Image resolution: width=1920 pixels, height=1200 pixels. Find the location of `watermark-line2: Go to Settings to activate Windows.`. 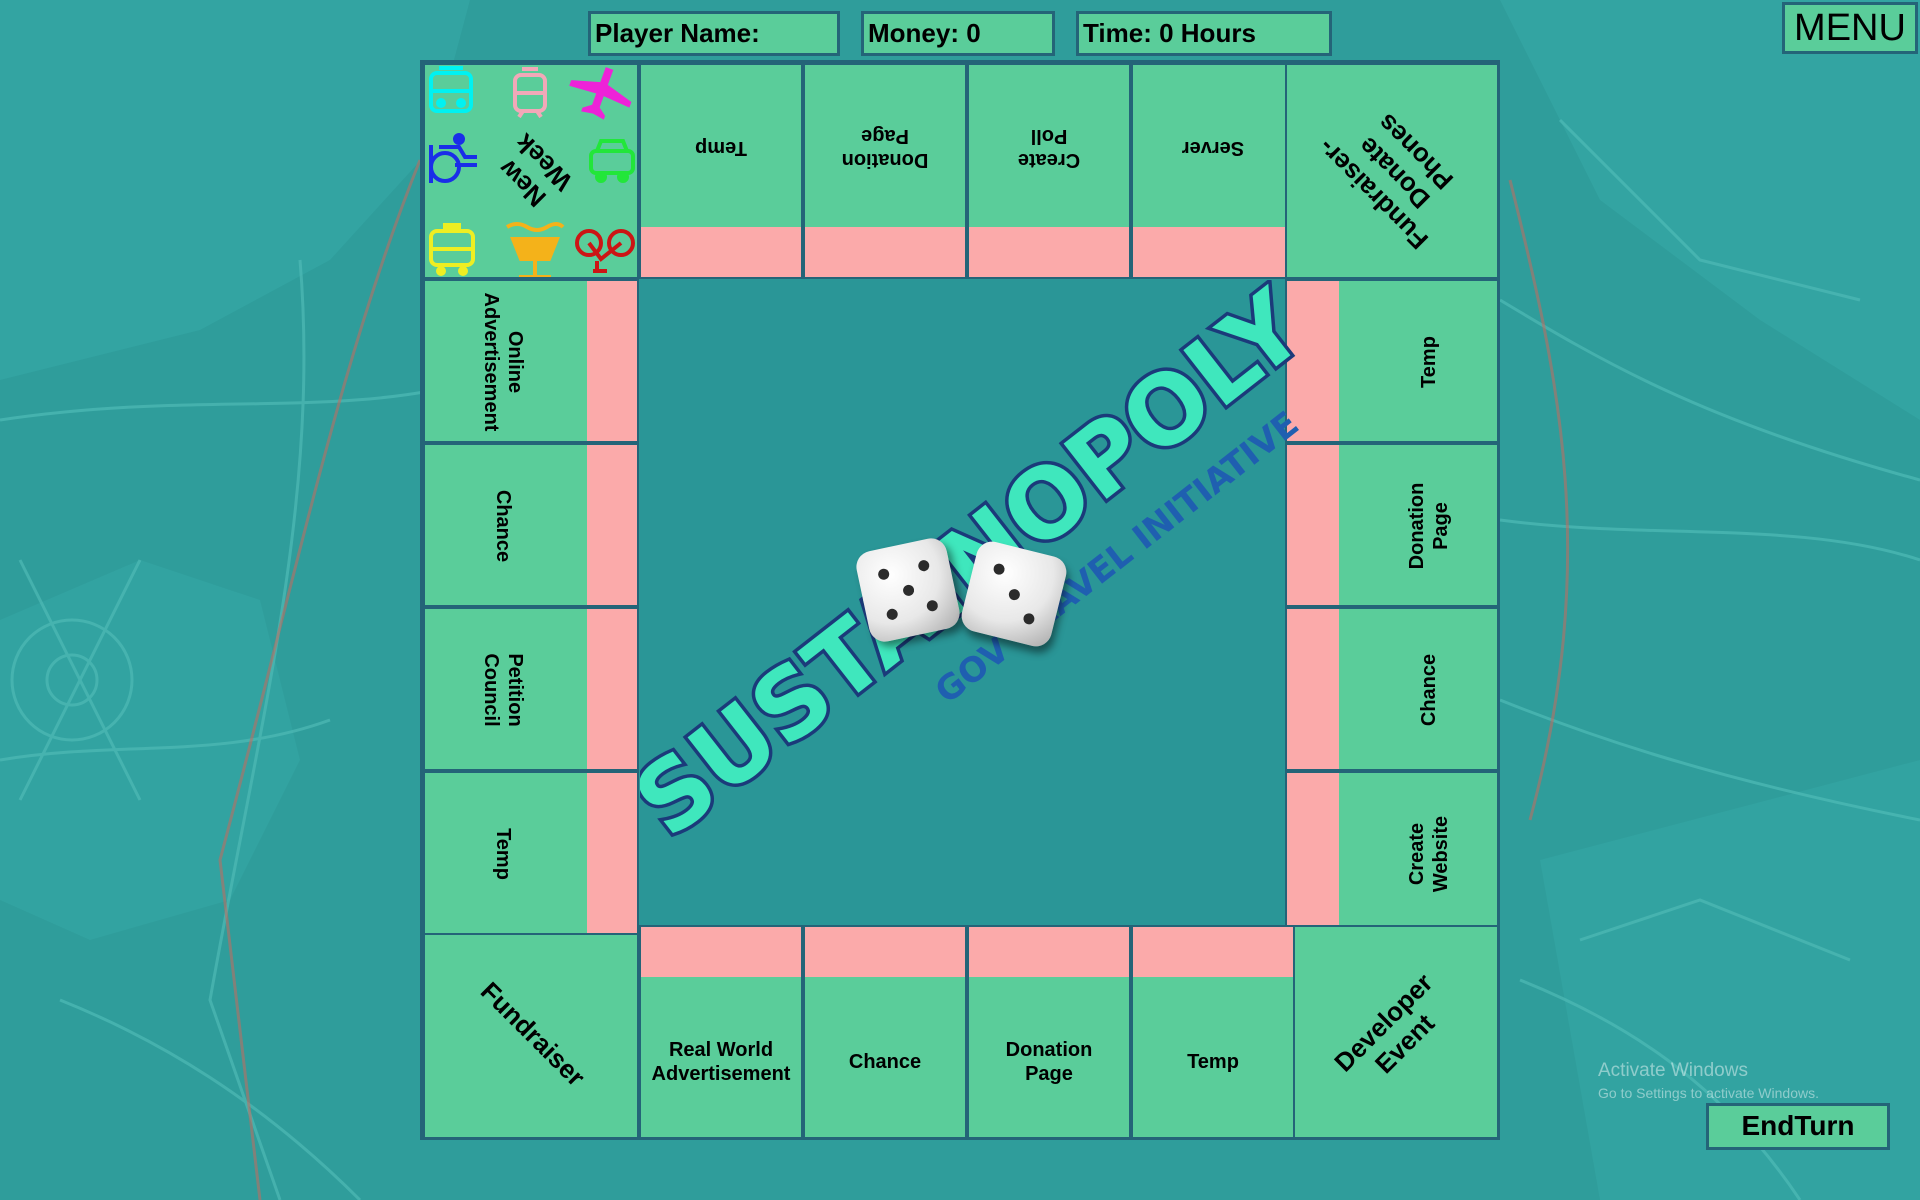

watermark-line2: Go to Settings to activate Windows. is located at coordinates (1708, 1093).